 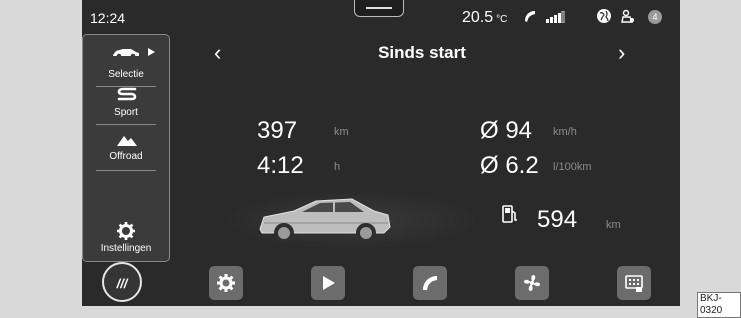 I want to click on smartphone-apps-icon, so click(x=634, y=283).